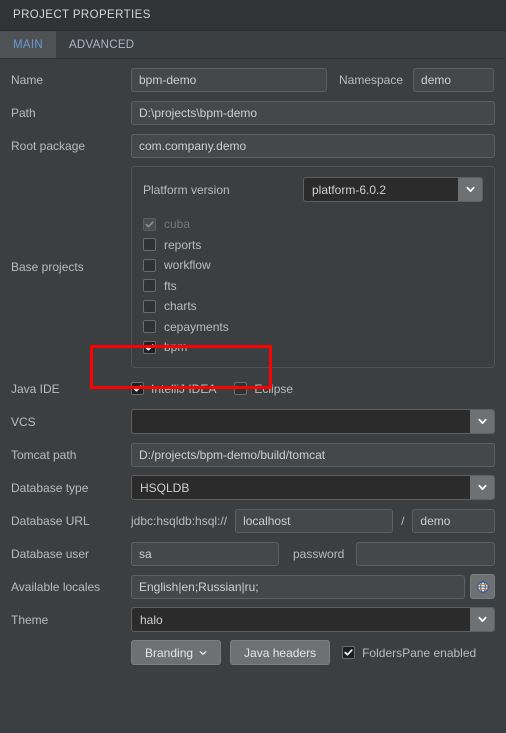  I want to click on theme-label: Theme, so click(30, 619).